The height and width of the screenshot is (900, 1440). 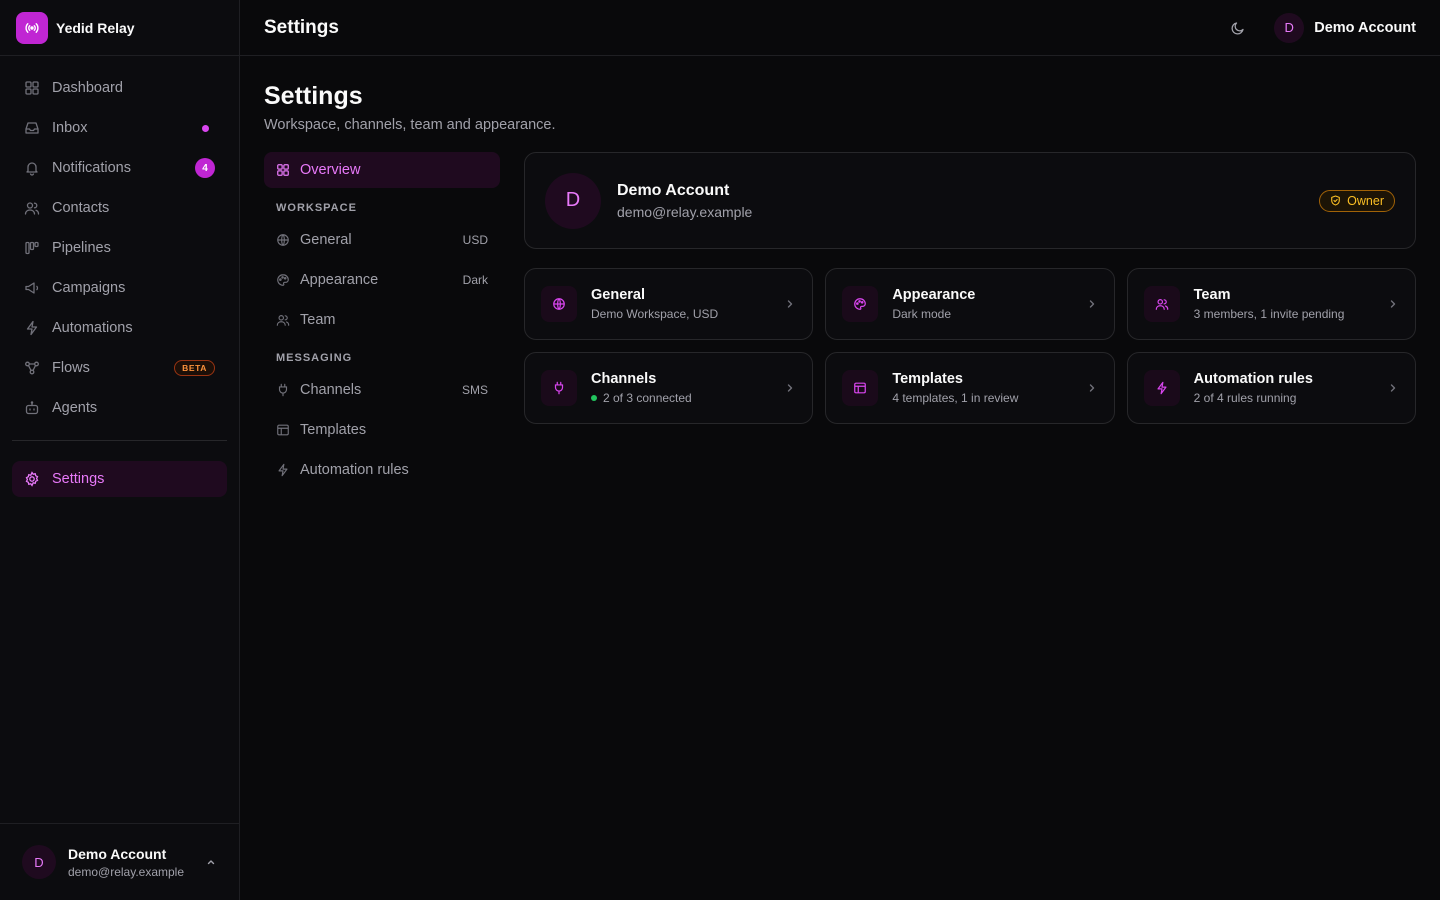 I want to click on settings-nav-heading-messaging: MESSAGING, so click(x=314, y=358).